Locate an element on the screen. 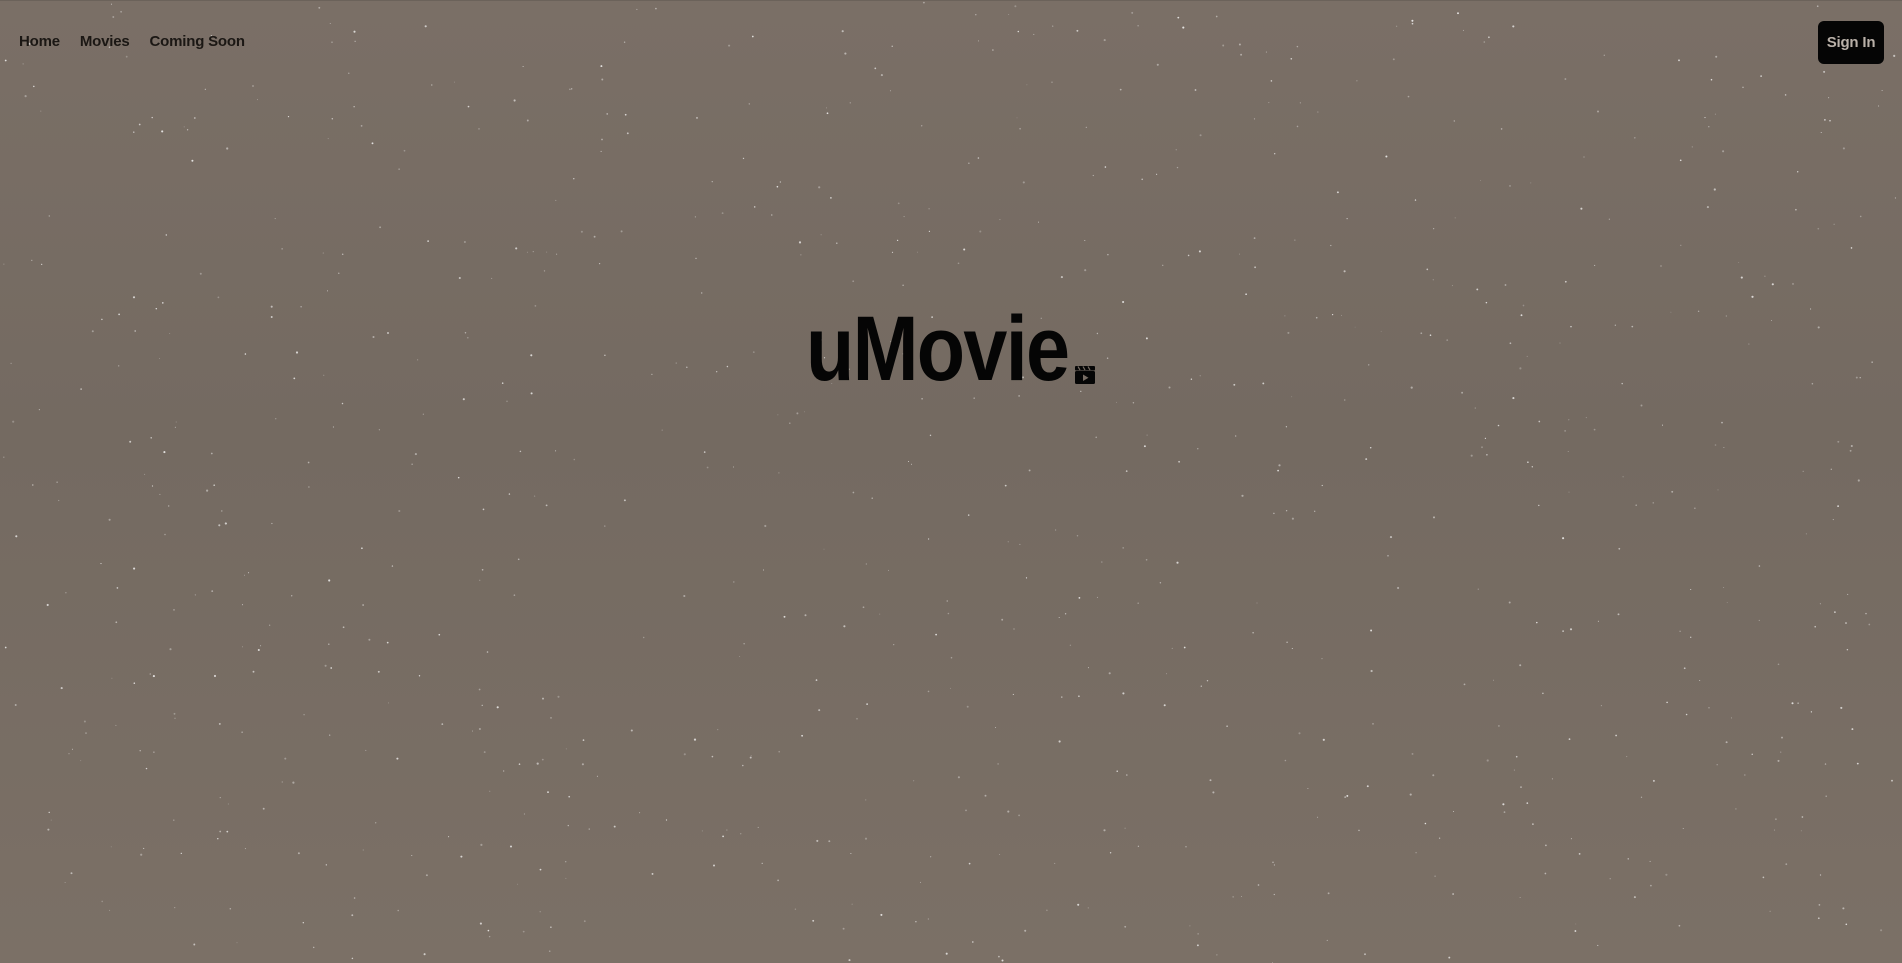  nav-movies-link: Movies is located at coordinates (105, 41).